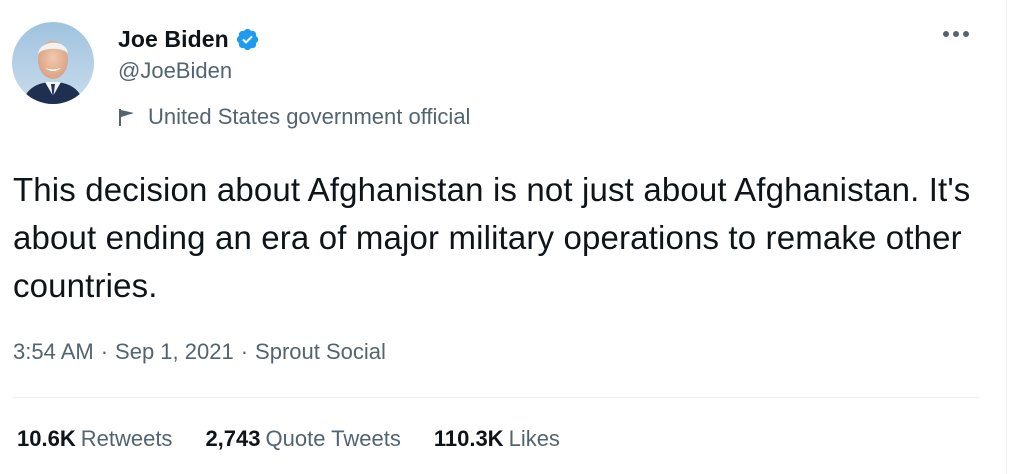 Image resolution: width=1024 pixels, height=474 pixels. What do you see at coordinates (127, 117) in the screenshot?
I see `flag-icon` at bounding box center [127, 117].